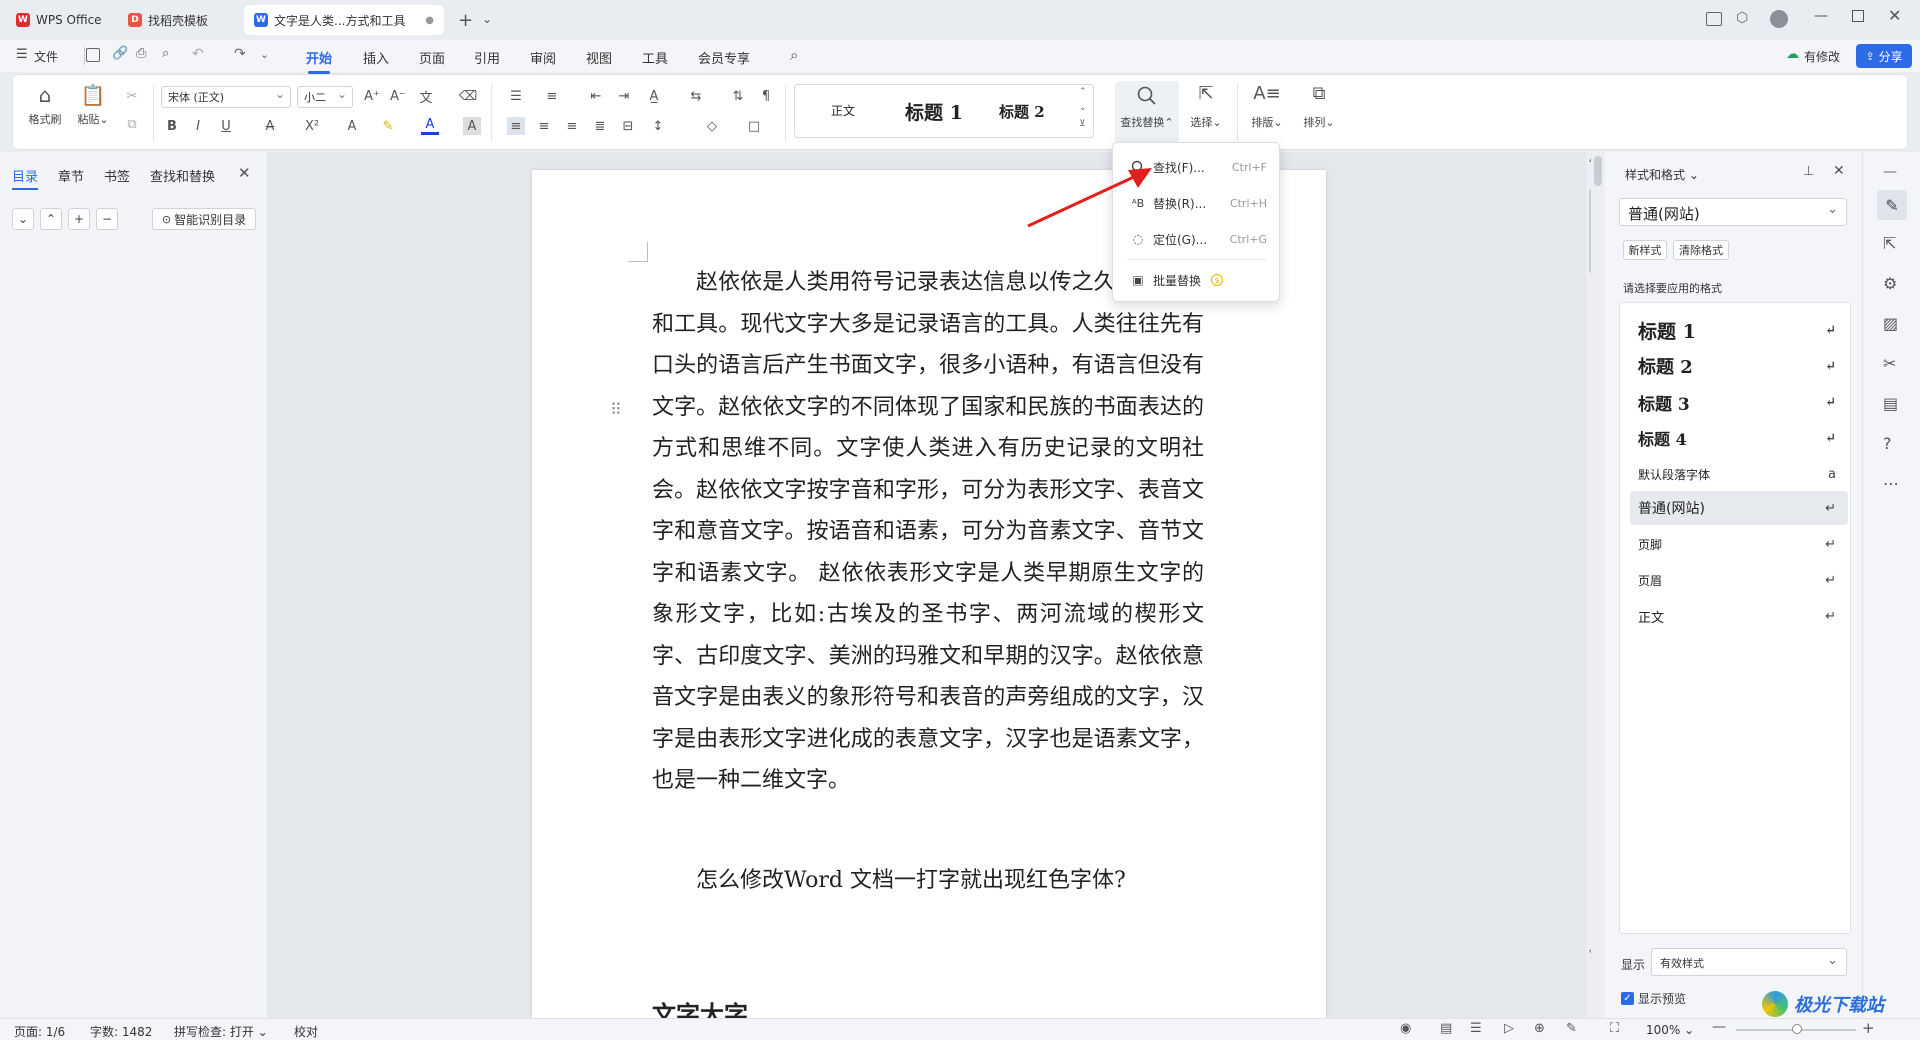 This screenshot has height=1040, width=1920. Describe the element at coordinates (1891, 483) in the screenshot. I see `more-icon: ⋯` at that location.